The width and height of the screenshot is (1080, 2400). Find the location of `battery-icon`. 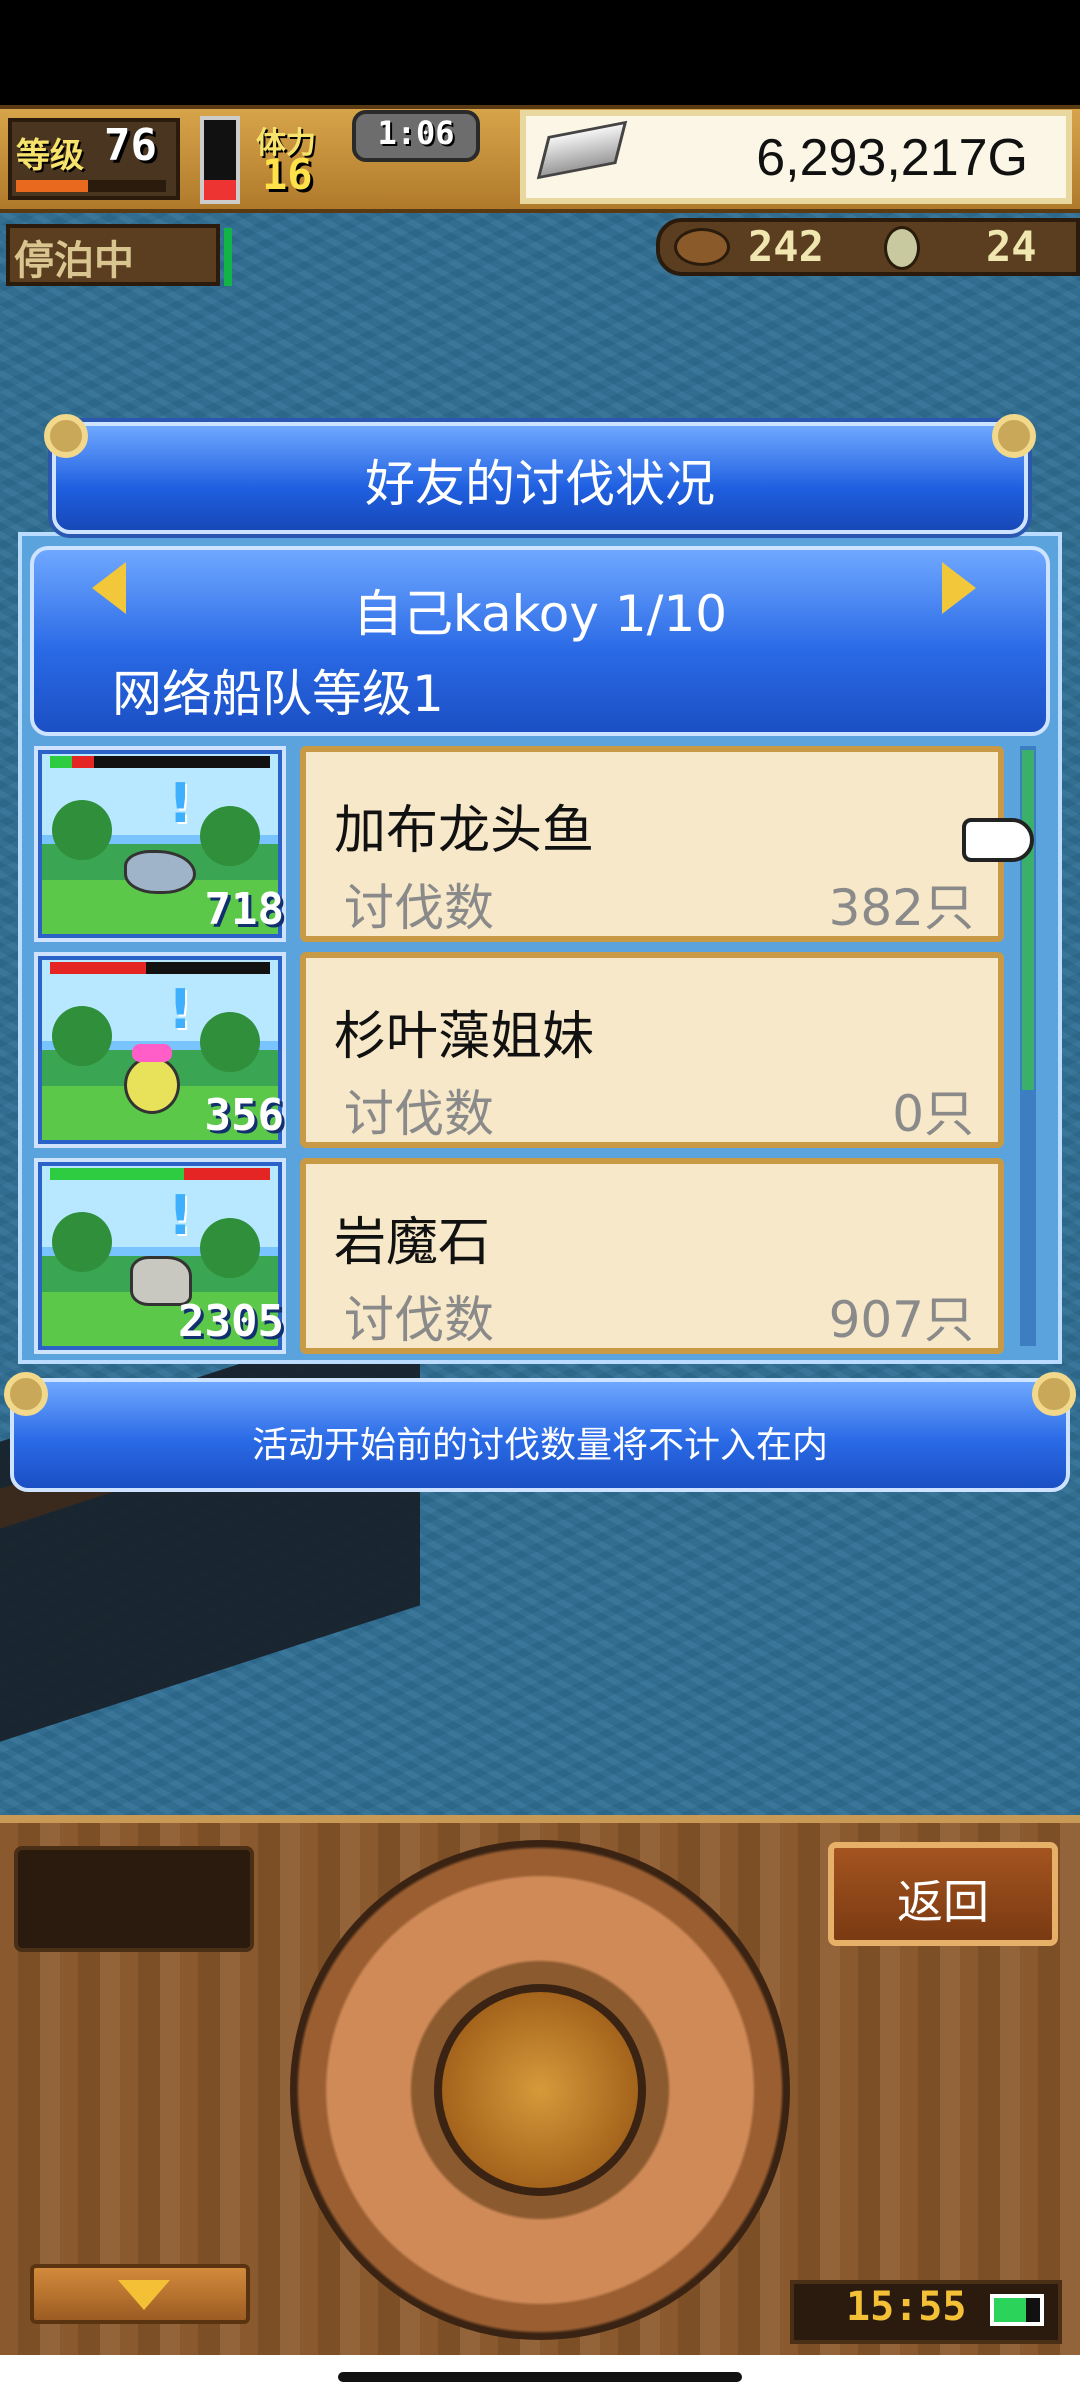

battery-icon is located at coordinates (1017, 2310).